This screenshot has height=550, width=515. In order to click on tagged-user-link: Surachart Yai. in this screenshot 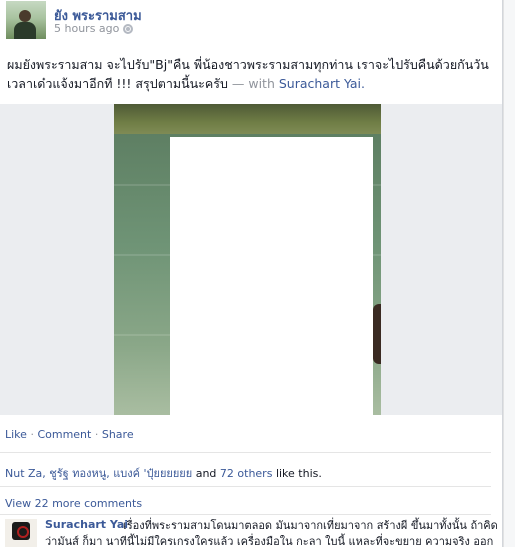, I will do `click(322, 83)`.